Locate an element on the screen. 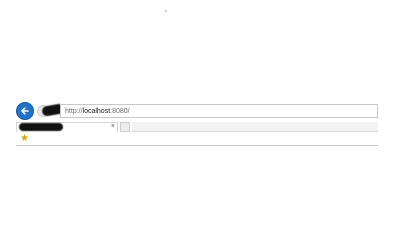 The height and width of the screenshot is (240, 400). tab-strip: × is located at coordinates (197, 127).